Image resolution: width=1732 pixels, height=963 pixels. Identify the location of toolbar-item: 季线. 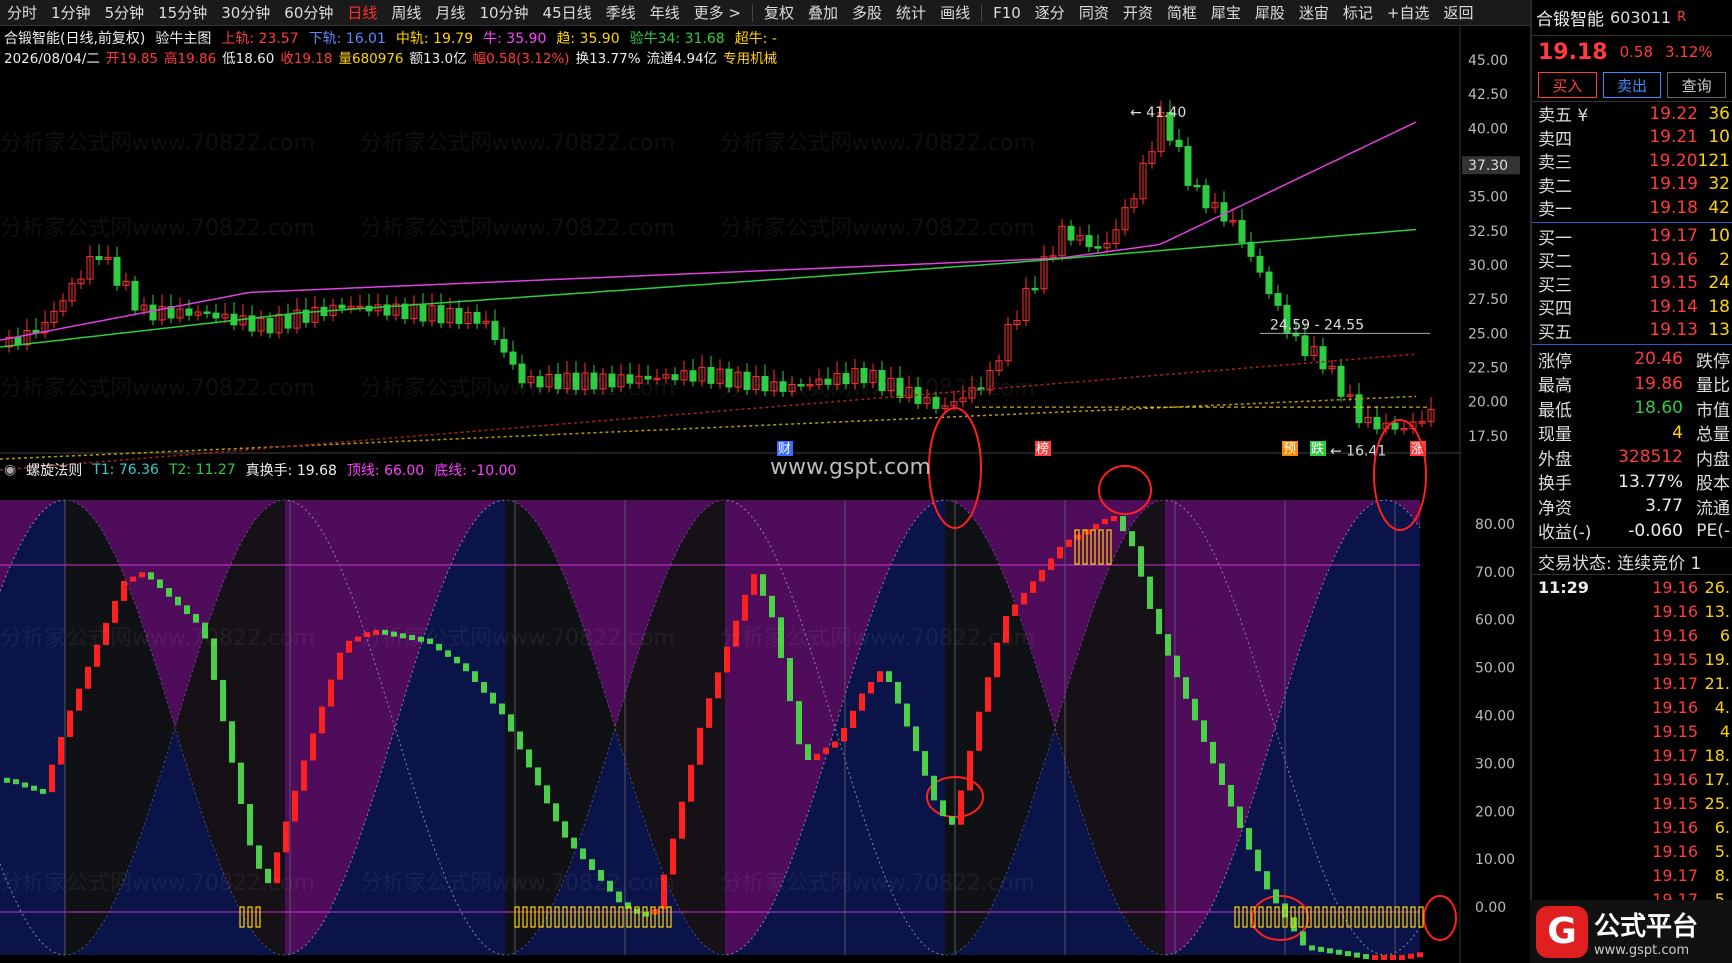
(621, 13).